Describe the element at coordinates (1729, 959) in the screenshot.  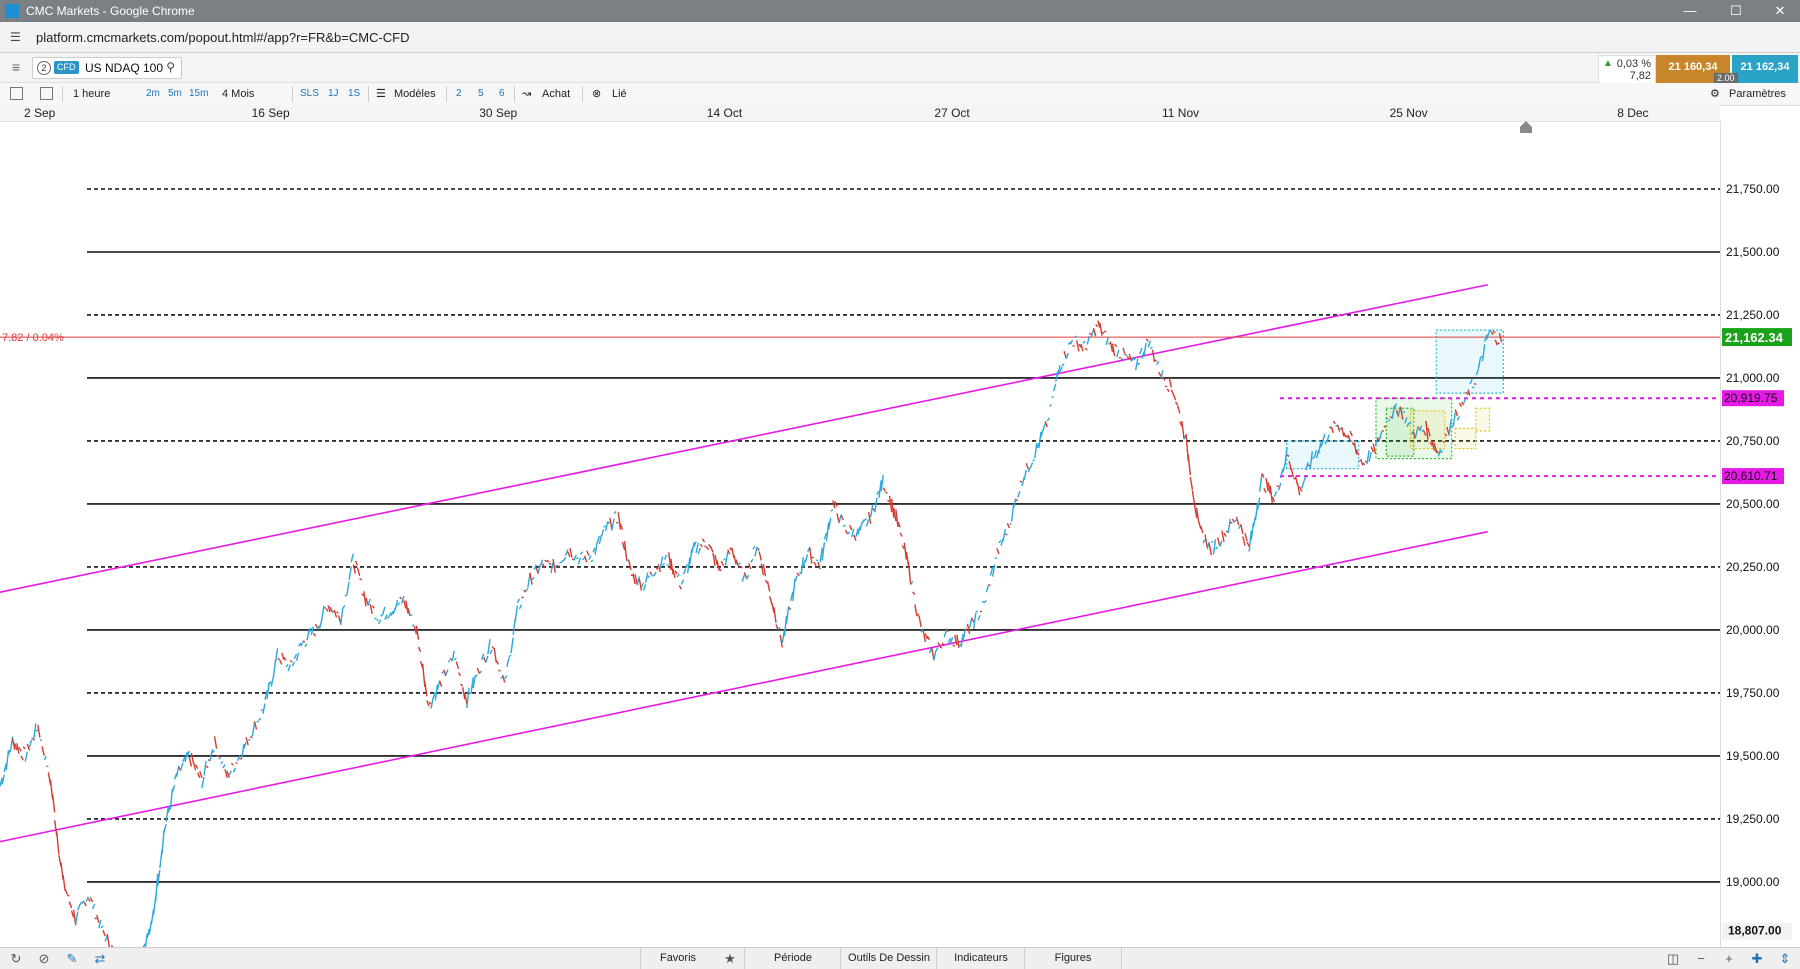
I see `zoom-in-icon: +` at that location.